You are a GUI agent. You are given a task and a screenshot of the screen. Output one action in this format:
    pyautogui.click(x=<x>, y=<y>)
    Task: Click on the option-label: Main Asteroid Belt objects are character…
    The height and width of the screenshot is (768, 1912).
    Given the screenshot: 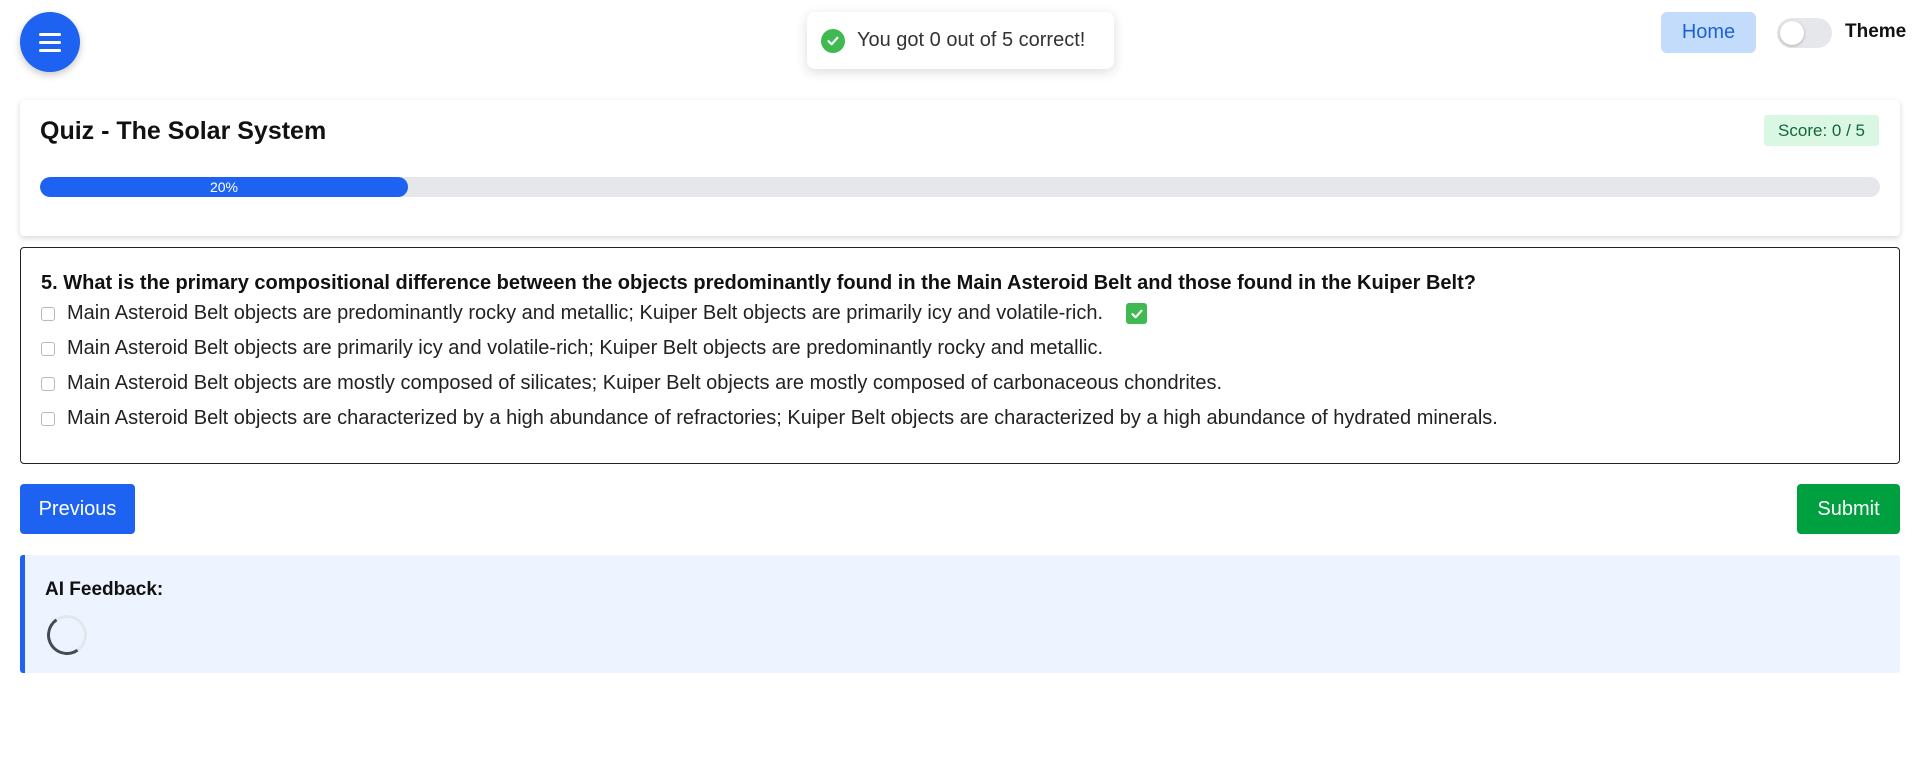 What is the action you would take?
    pyautogui.click(x=782, y=418)
    